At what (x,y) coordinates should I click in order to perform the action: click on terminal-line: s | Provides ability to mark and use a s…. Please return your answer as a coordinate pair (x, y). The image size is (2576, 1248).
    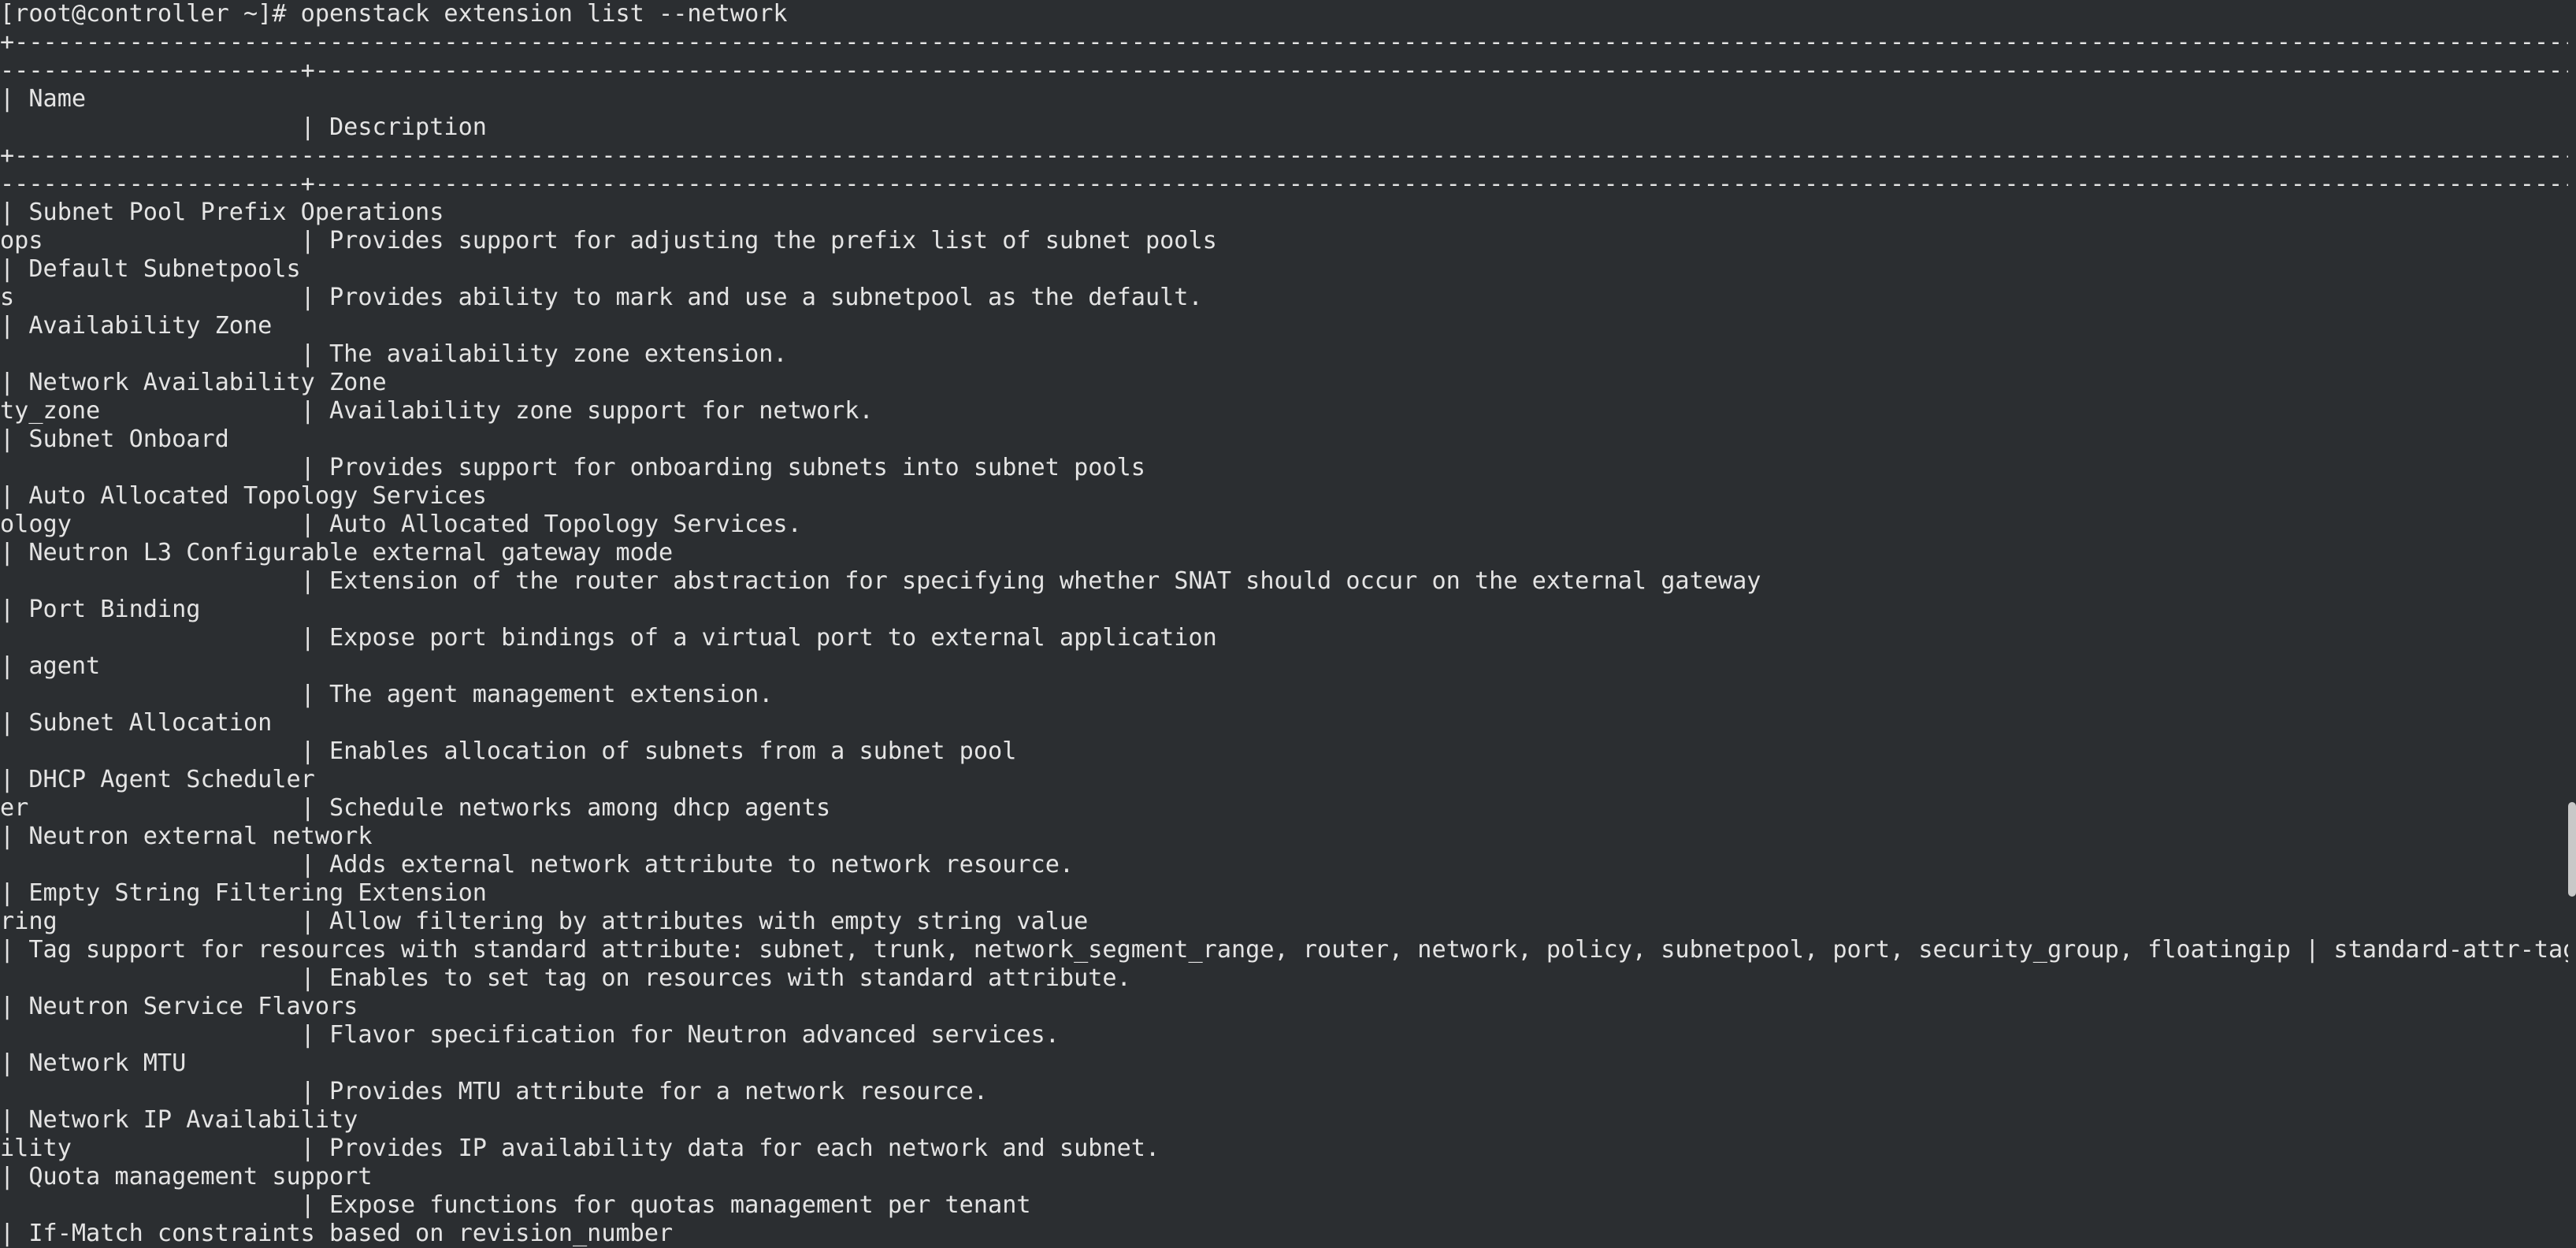
    Looking at the image, I should click on (601, 297).